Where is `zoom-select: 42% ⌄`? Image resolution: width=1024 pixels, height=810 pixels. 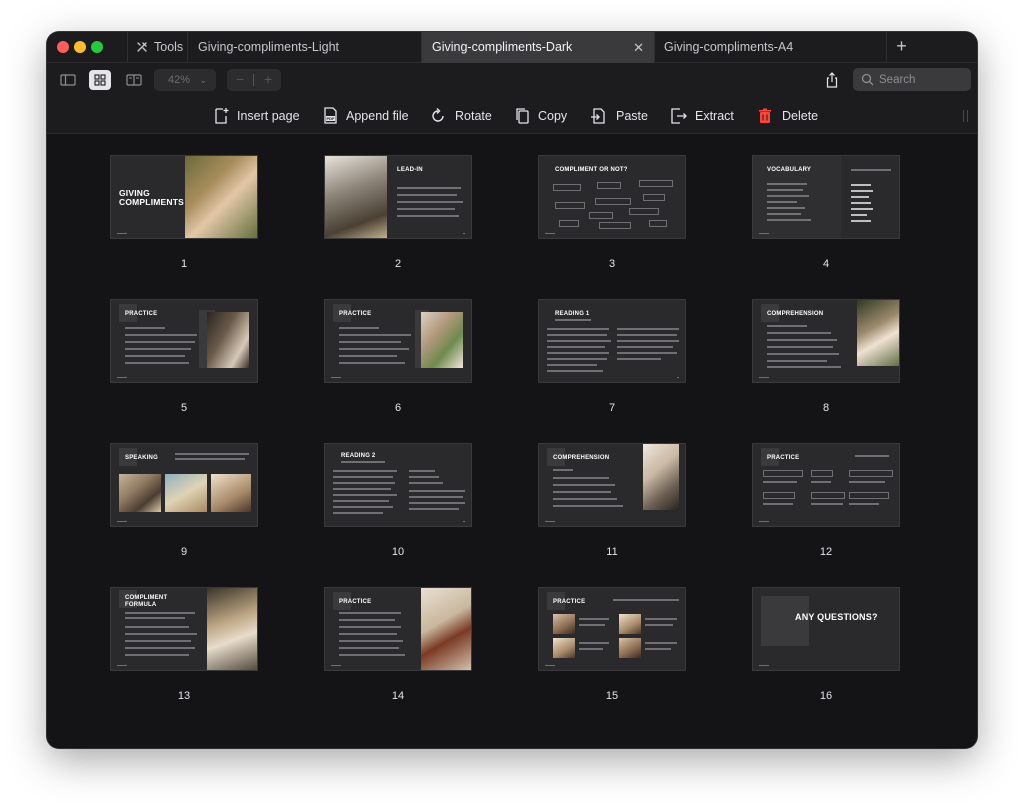
zoom-select: 42% ⌄ is located at coordinates (185, 80).